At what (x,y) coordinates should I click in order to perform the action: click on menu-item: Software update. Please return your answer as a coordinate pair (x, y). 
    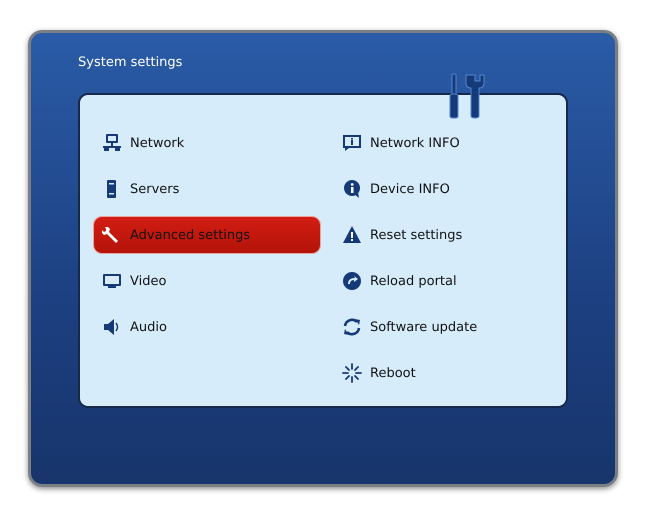
    Looking at the image, I should click on (447, 327).